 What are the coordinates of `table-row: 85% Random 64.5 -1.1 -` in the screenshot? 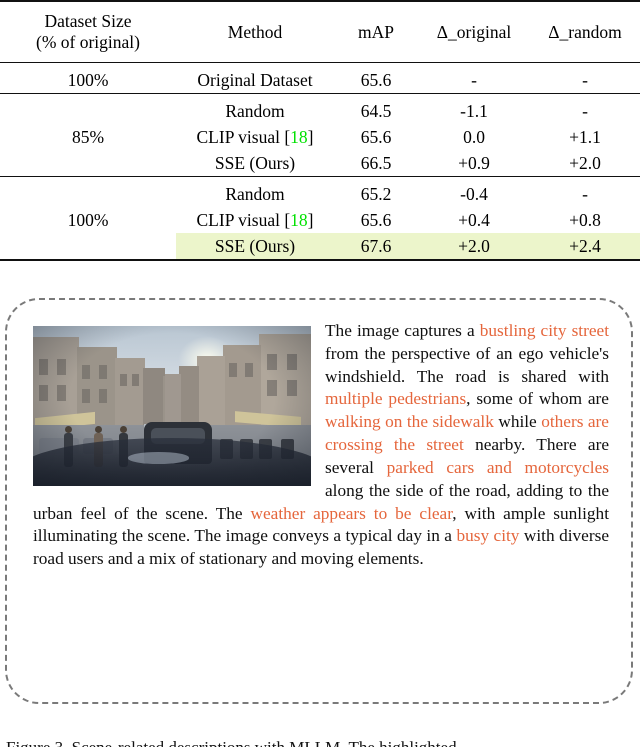 It's located at (320, 120).